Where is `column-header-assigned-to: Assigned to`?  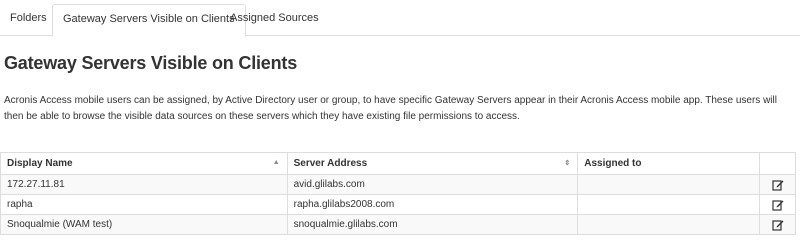
column-header-assigned-to: Assigned to is located at coordinates (668, 163).